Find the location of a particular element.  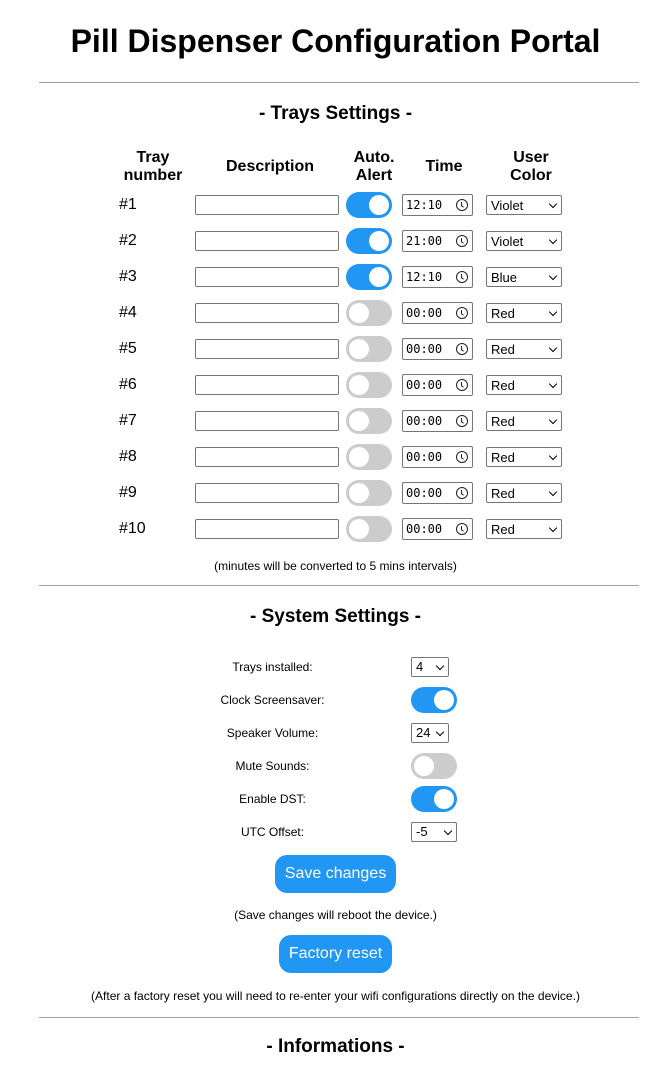

utc-offset-select: -5 is located at coordinates (434, 831).